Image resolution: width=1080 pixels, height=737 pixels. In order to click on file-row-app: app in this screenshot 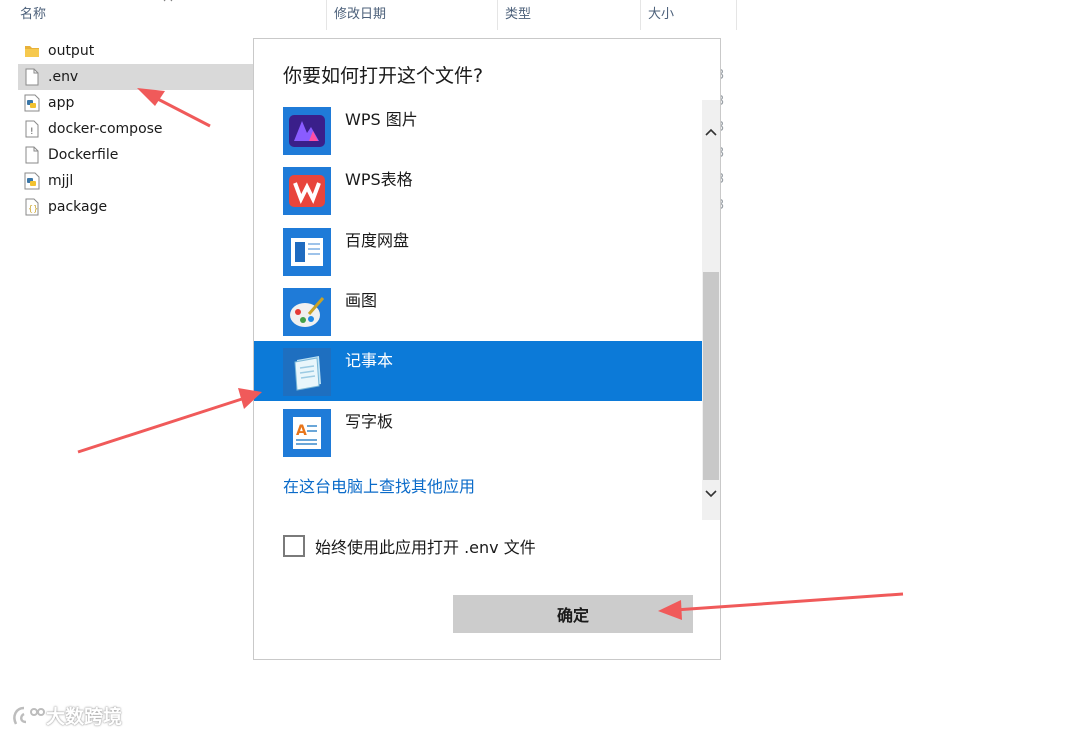, I will do `click(136, 103)`.